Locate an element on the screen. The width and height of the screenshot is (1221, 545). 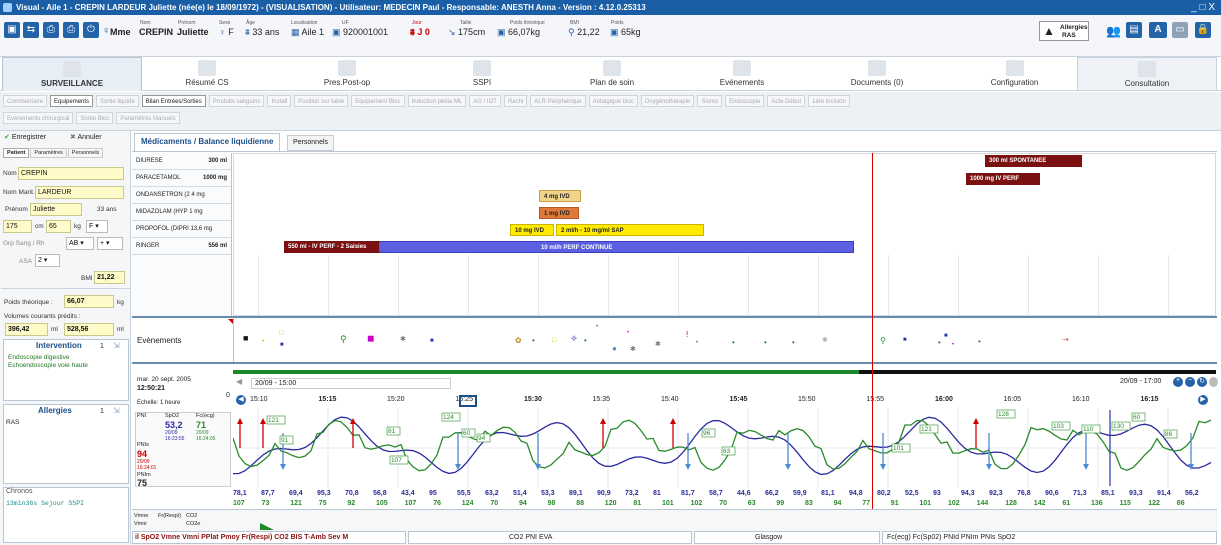
produits-sanguins-button: Produits sanguins is located at coordinates (236, 101).